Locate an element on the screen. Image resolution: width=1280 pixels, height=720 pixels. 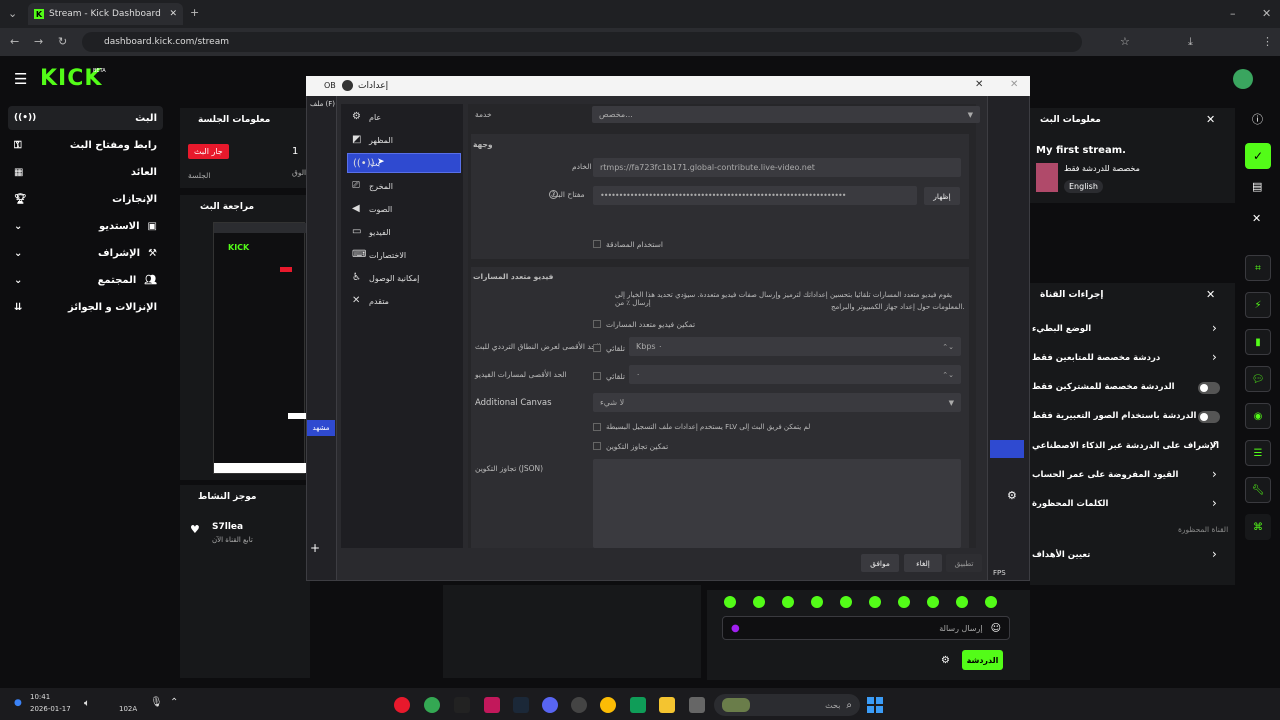
clock-time: 10:41 is located at coordinates (40, 697).